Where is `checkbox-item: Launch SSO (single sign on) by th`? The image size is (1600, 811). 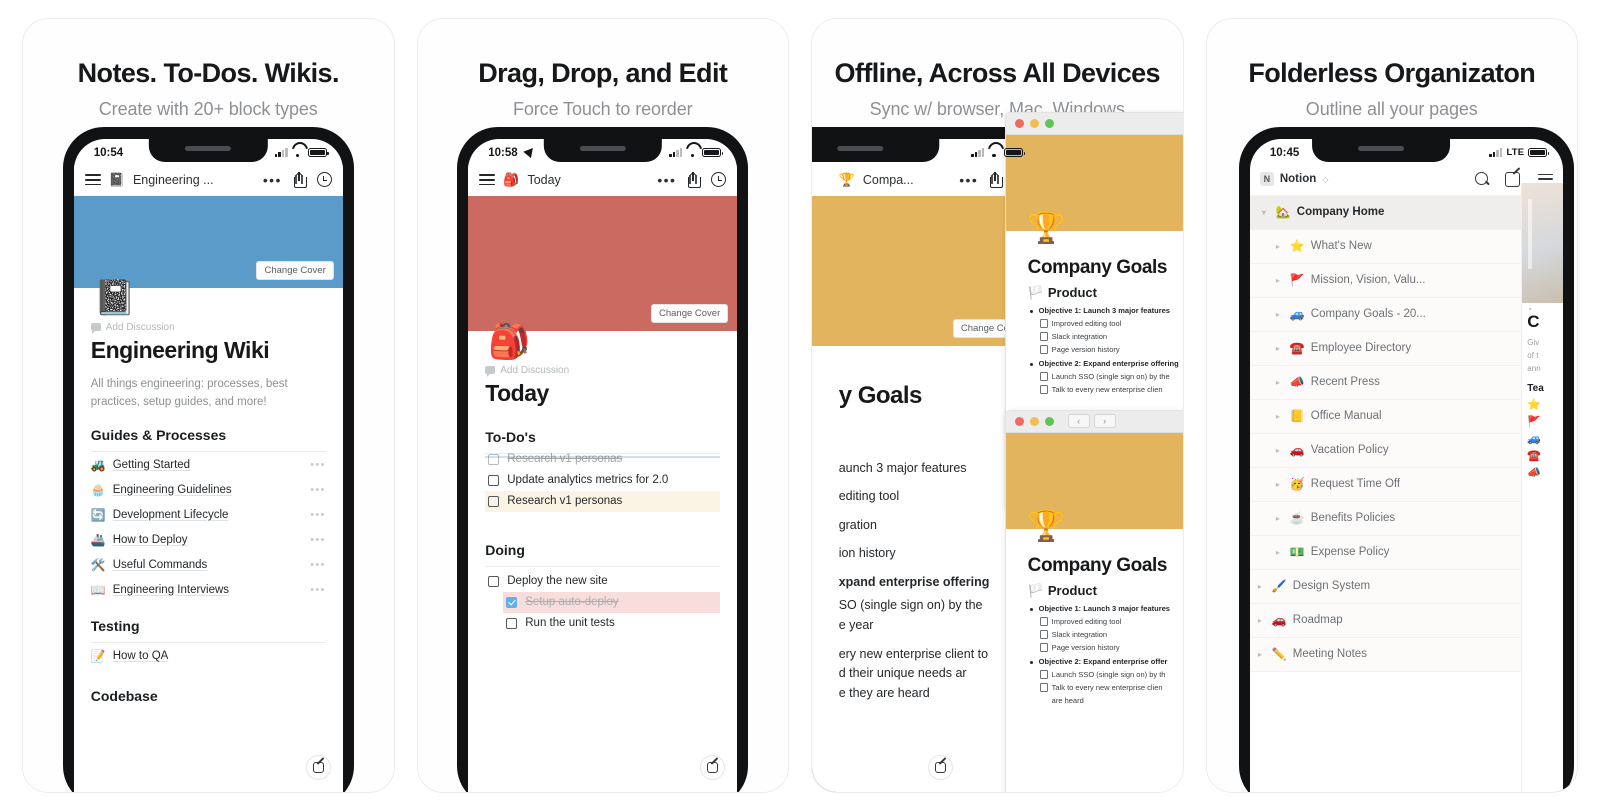 checkbox-item: Launch SSO (single sign on) by th is located at coordinates (1105, 674).